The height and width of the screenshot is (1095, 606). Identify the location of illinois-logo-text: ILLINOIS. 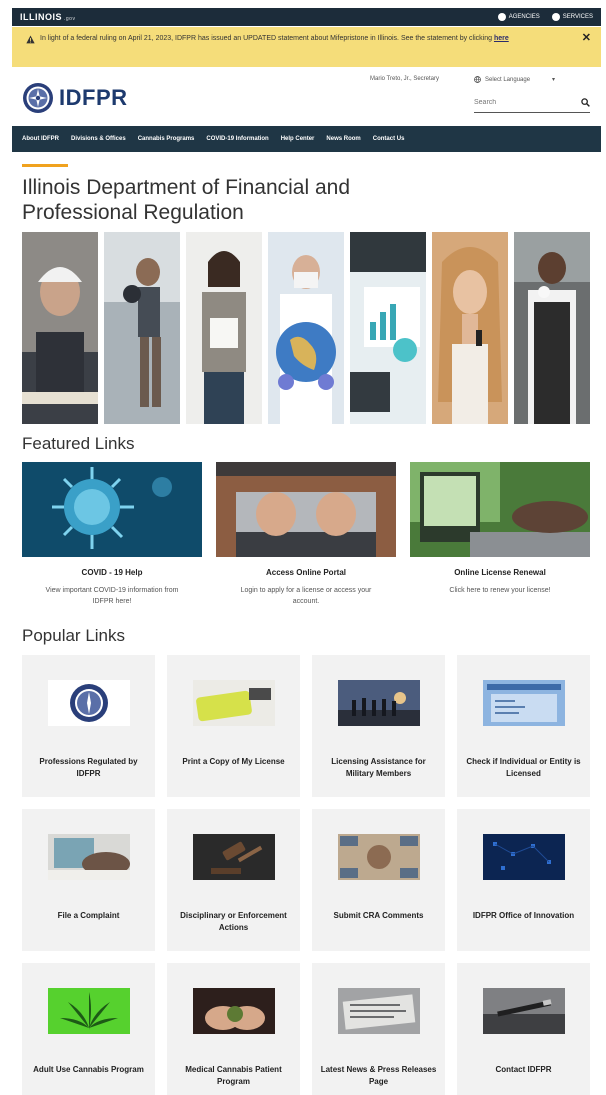
(41, 17).